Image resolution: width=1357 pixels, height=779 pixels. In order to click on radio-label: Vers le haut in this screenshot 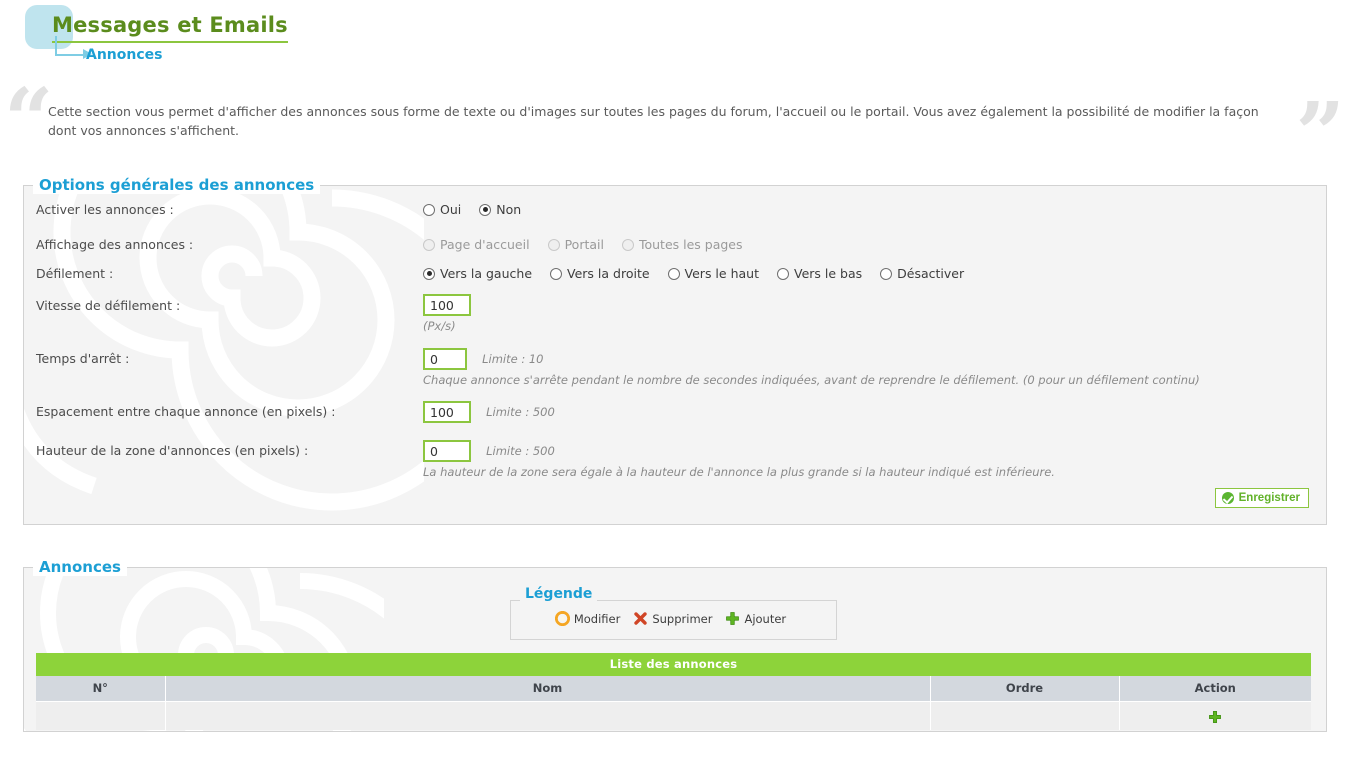, I will do `click(721, 273)`.